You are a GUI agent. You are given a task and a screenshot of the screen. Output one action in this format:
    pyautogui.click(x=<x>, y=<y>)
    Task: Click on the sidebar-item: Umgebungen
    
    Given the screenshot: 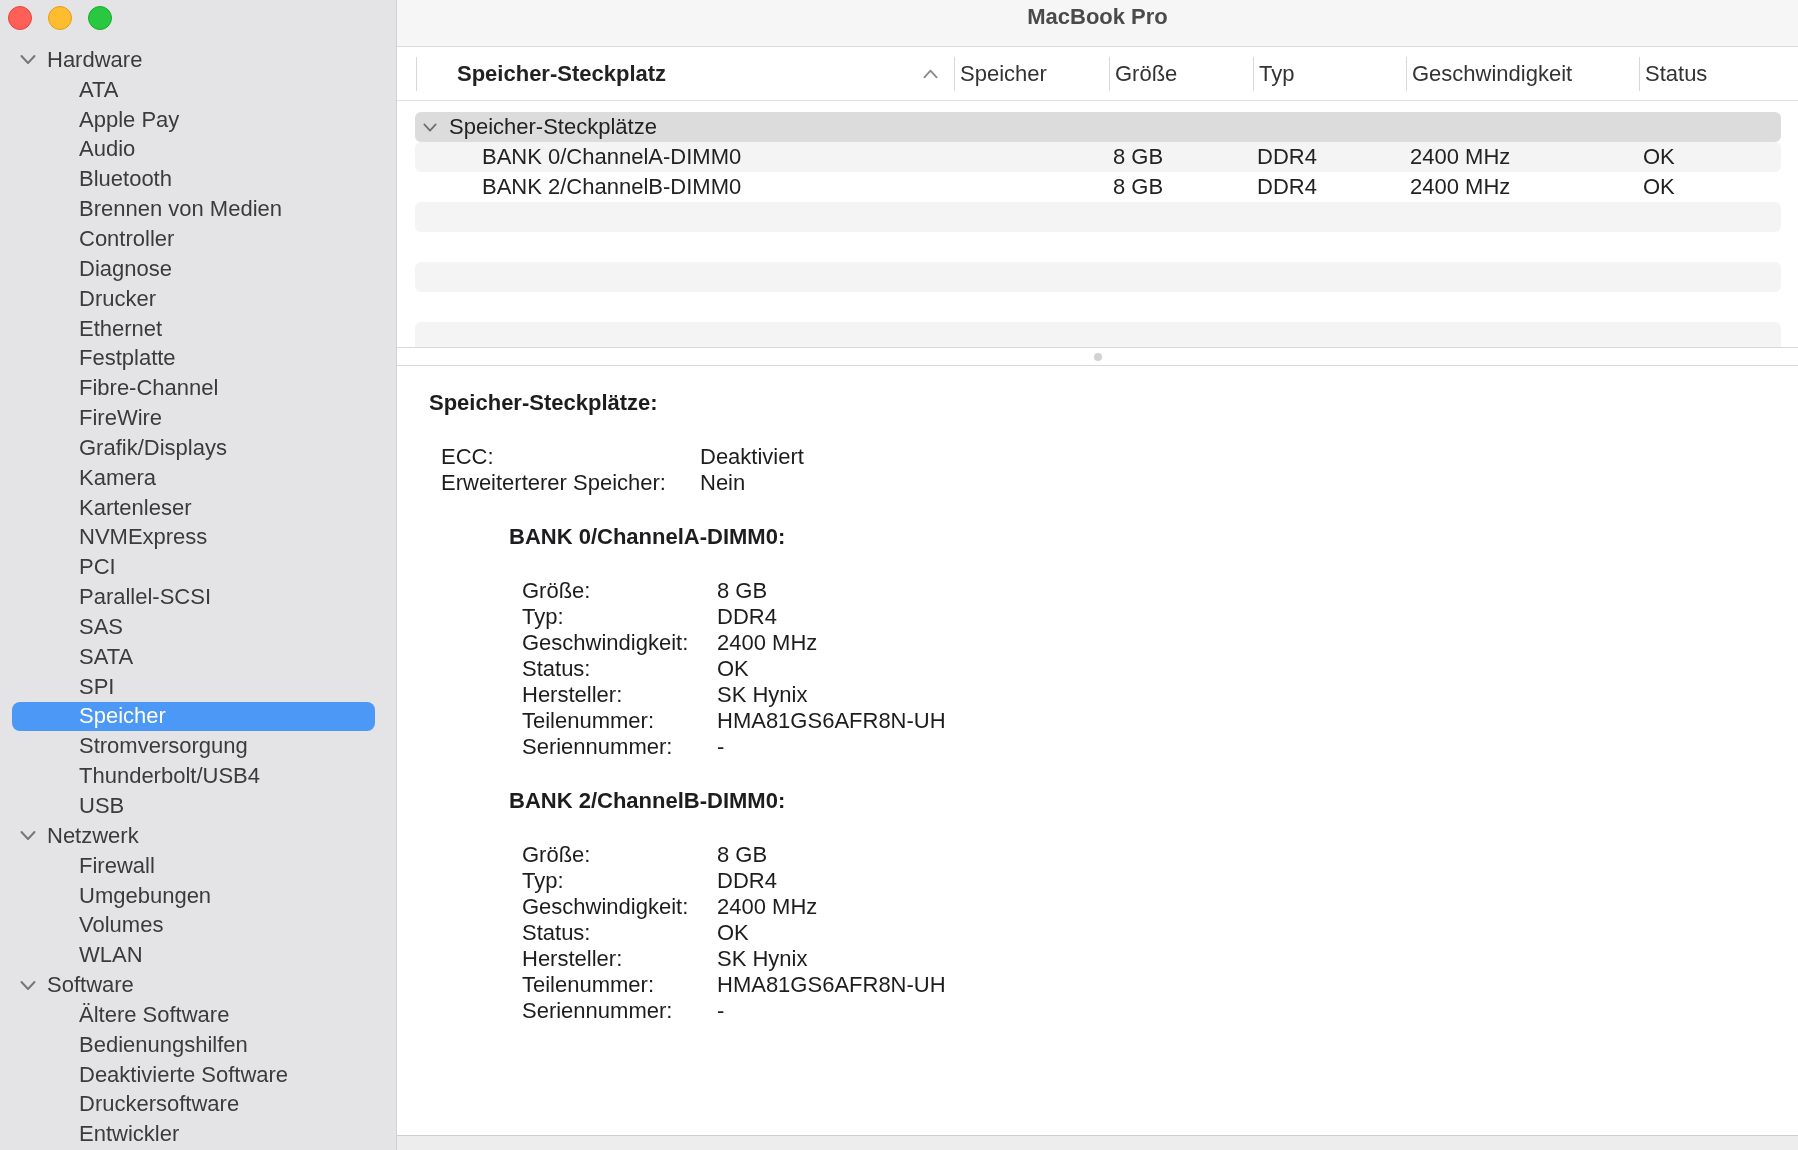 What is the action you would take?
    pyautogui.click(x=193, y=895)
    